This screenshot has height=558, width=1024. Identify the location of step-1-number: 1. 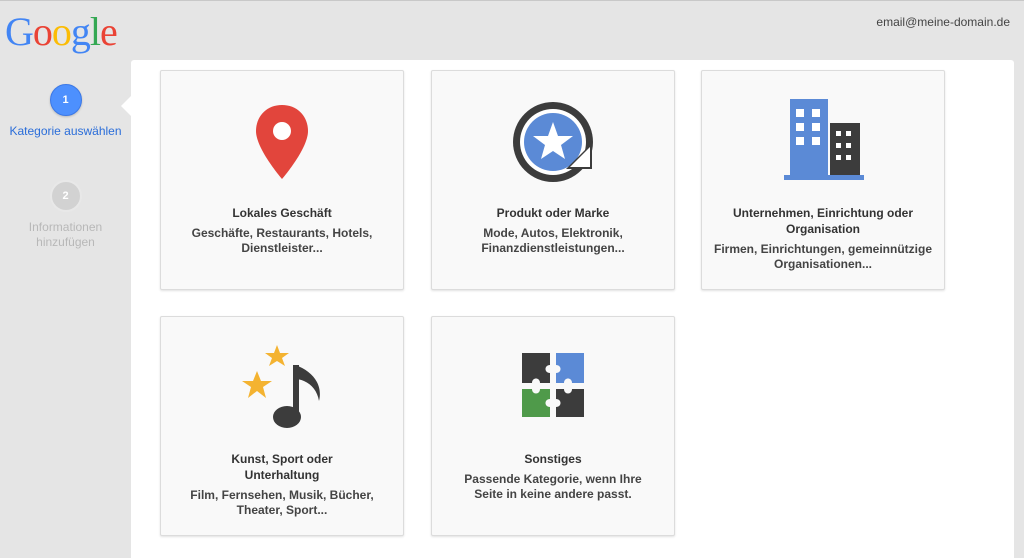
(65, 100).